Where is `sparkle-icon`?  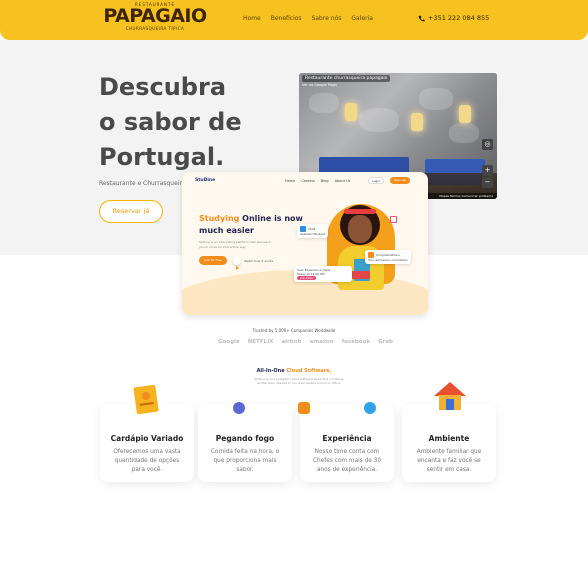 sparkle-icon is located at coordinates (393, 219).